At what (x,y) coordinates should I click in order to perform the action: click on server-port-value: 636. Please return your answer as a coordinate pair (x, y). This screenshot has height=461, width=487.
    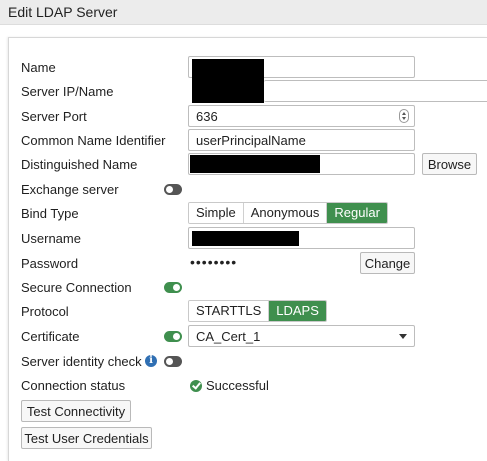
    Looking at the image, I should click on (207, 116).